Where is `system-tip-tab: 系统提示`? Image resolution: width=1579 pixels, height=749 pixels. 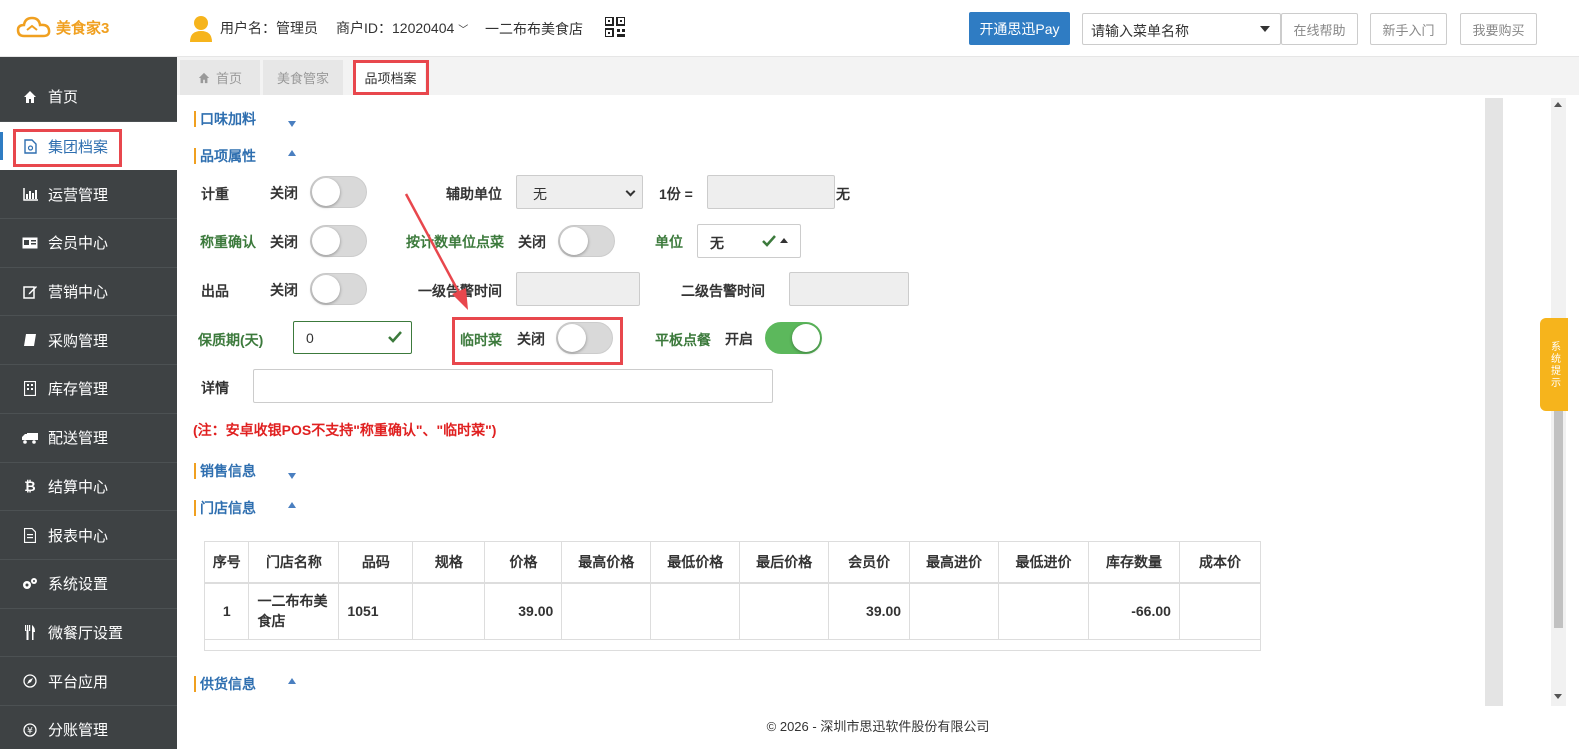 system-tip-tab: 系统提示 is located at coordinates (1554, 364).